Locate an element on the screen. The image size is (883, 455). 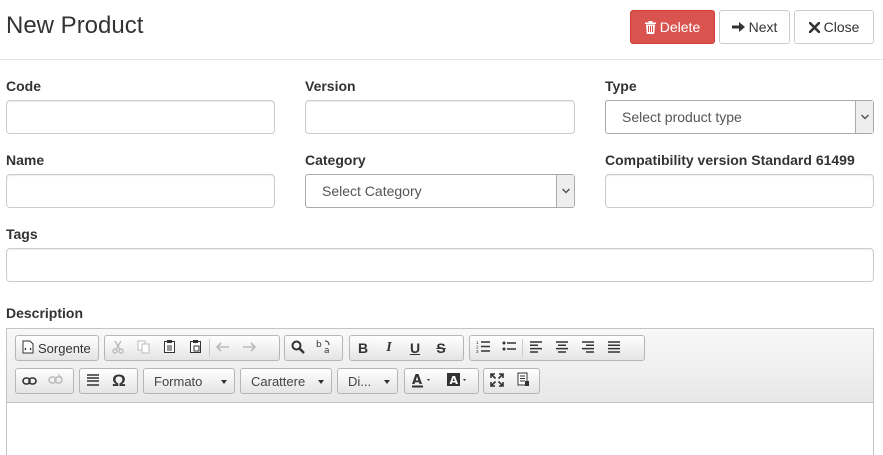
horizontal-rule-button is located at coordinates (93, 381).